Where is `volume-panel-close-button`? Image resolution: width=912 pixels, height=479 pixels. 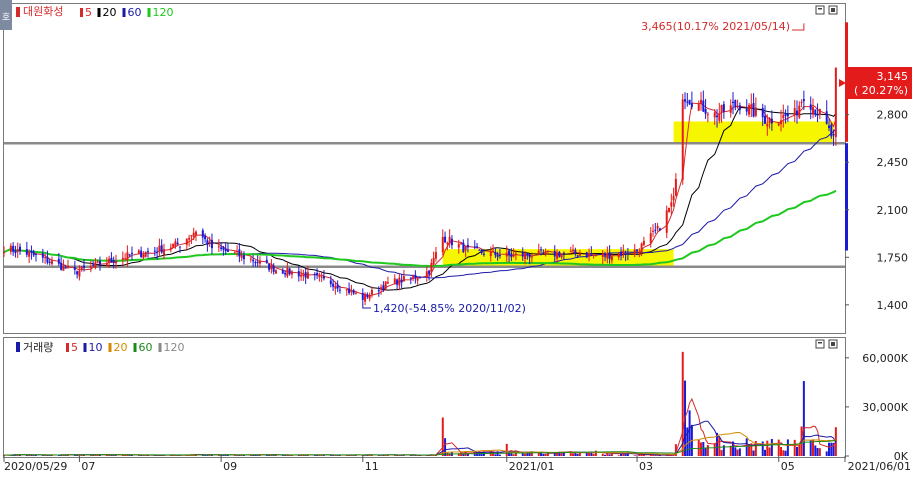
volume-panel-close-button is located at coordinates (833, 344).